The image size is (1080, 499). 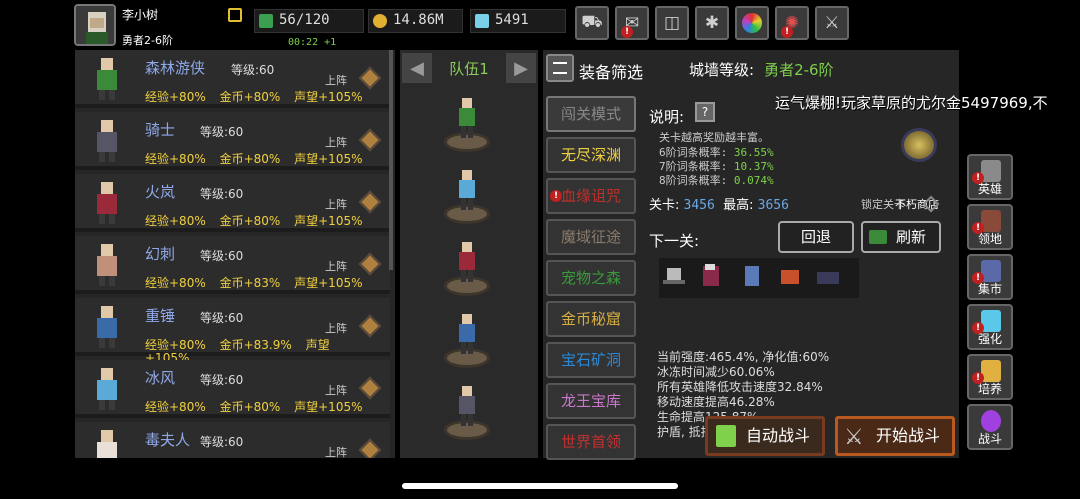 I want to click on hero-stats: 经验+80% 金币+83% 声望+105%, so click(x=259, y=282).